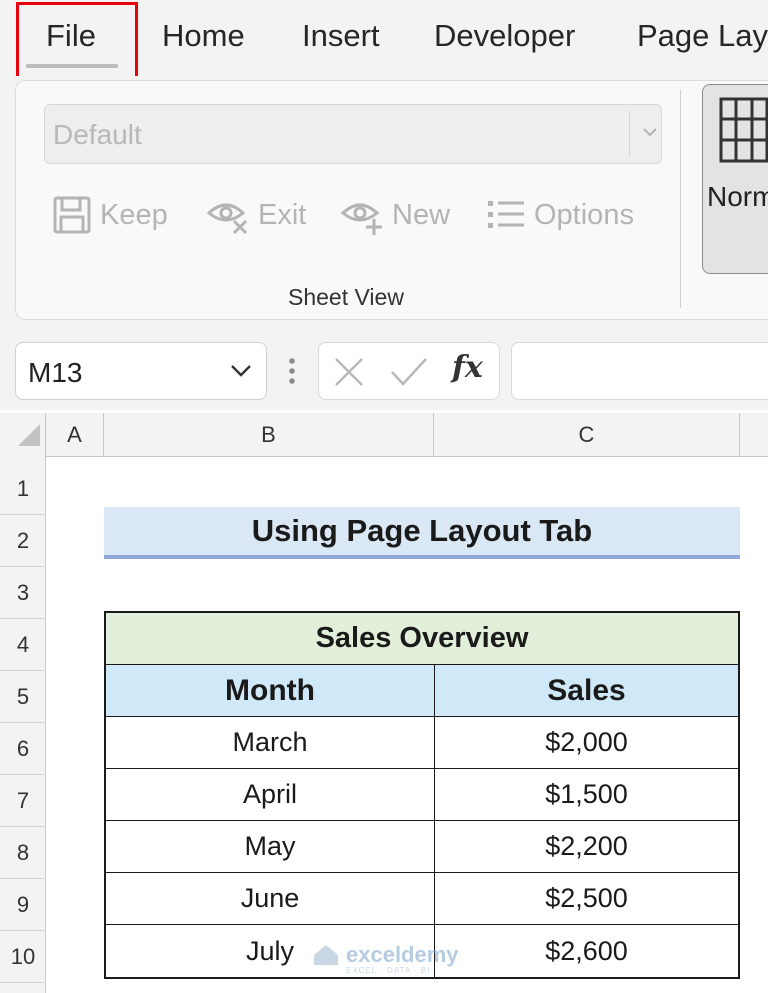 The image size is (768, 993). I want to click on row-header-9: 9, so click(23, 905).